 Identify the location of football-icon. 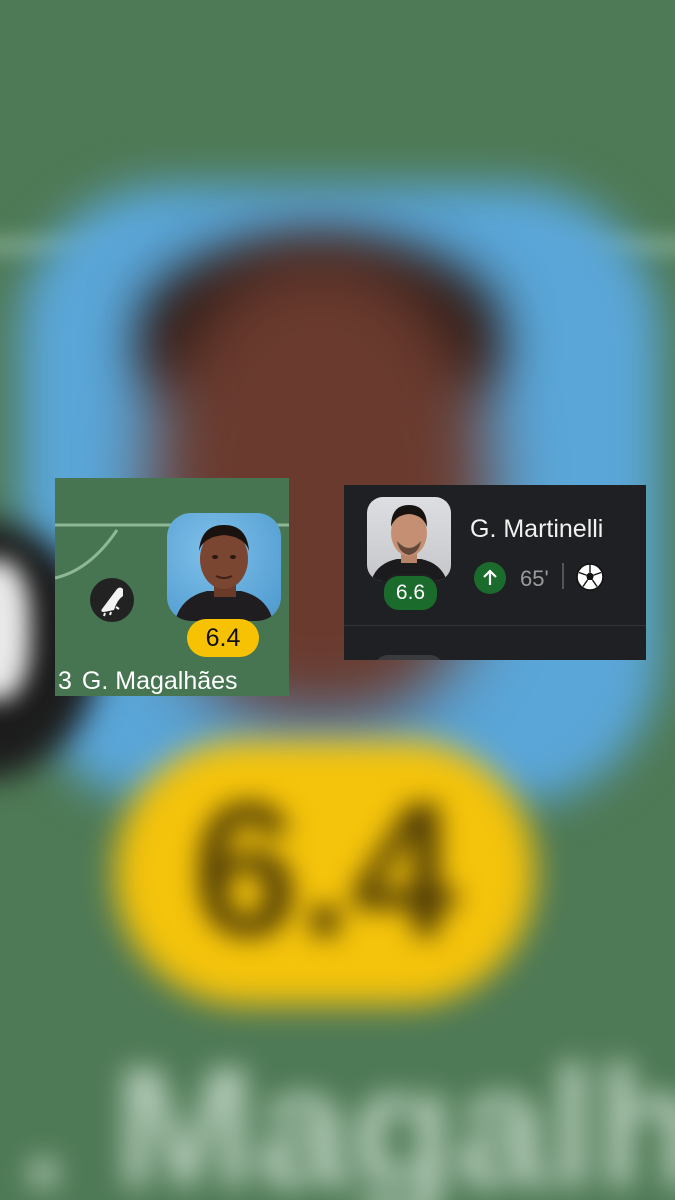
(590, 579).